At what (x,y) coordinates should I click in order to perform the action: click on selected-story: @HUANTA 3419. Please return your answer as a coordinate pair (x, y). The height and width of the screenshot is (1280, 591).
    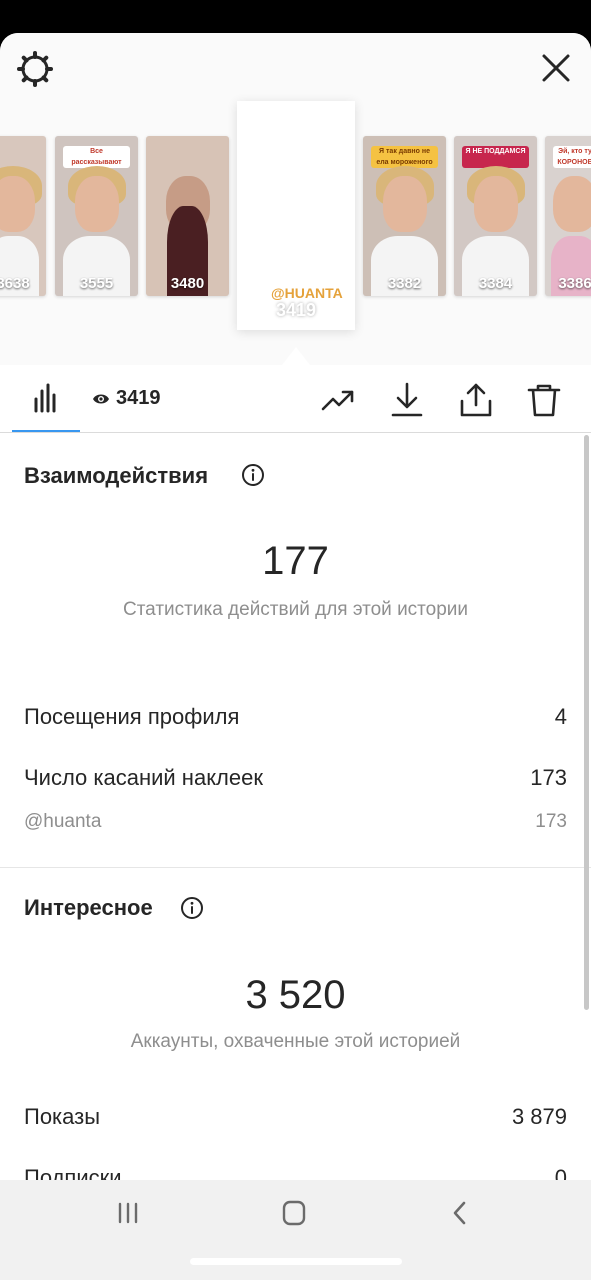
    Looking at the image, I should click on (296, 215).